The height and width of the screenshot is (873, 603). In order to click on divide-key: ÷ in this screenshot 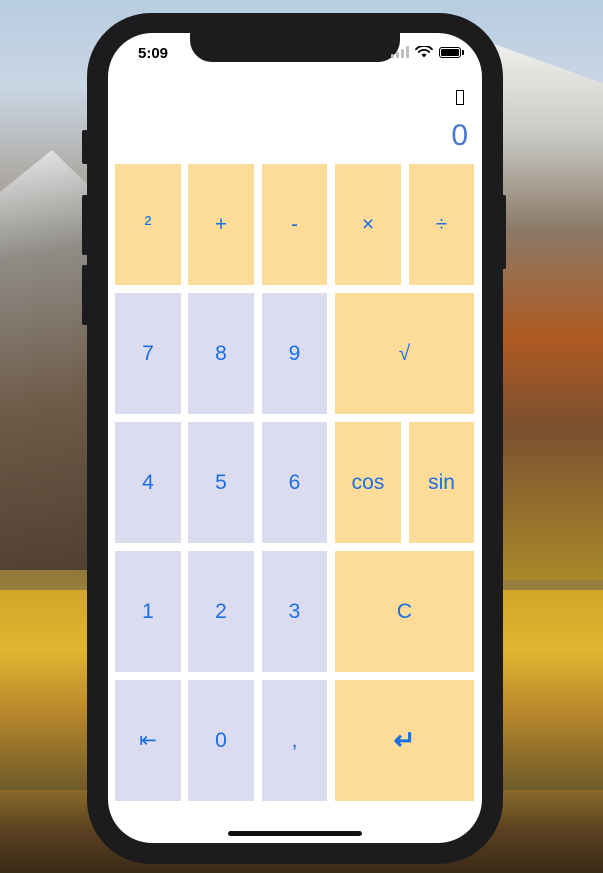, I will do `click(441, 224)`.